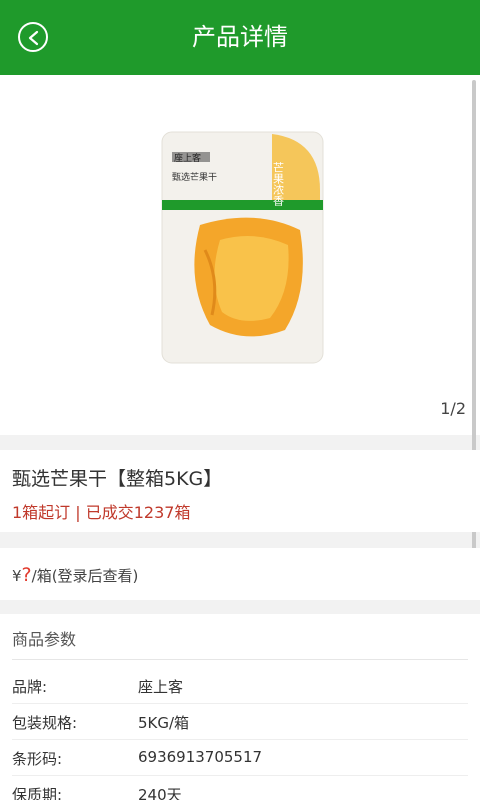 The height and width of the screenshot is (800, 480). Describe the element at coordinates (240, 491) in the screenshot. I see `product-summary: 甄选芒果干【整箱5KG】 1箱起订 | 已成交1237箱` at that location.